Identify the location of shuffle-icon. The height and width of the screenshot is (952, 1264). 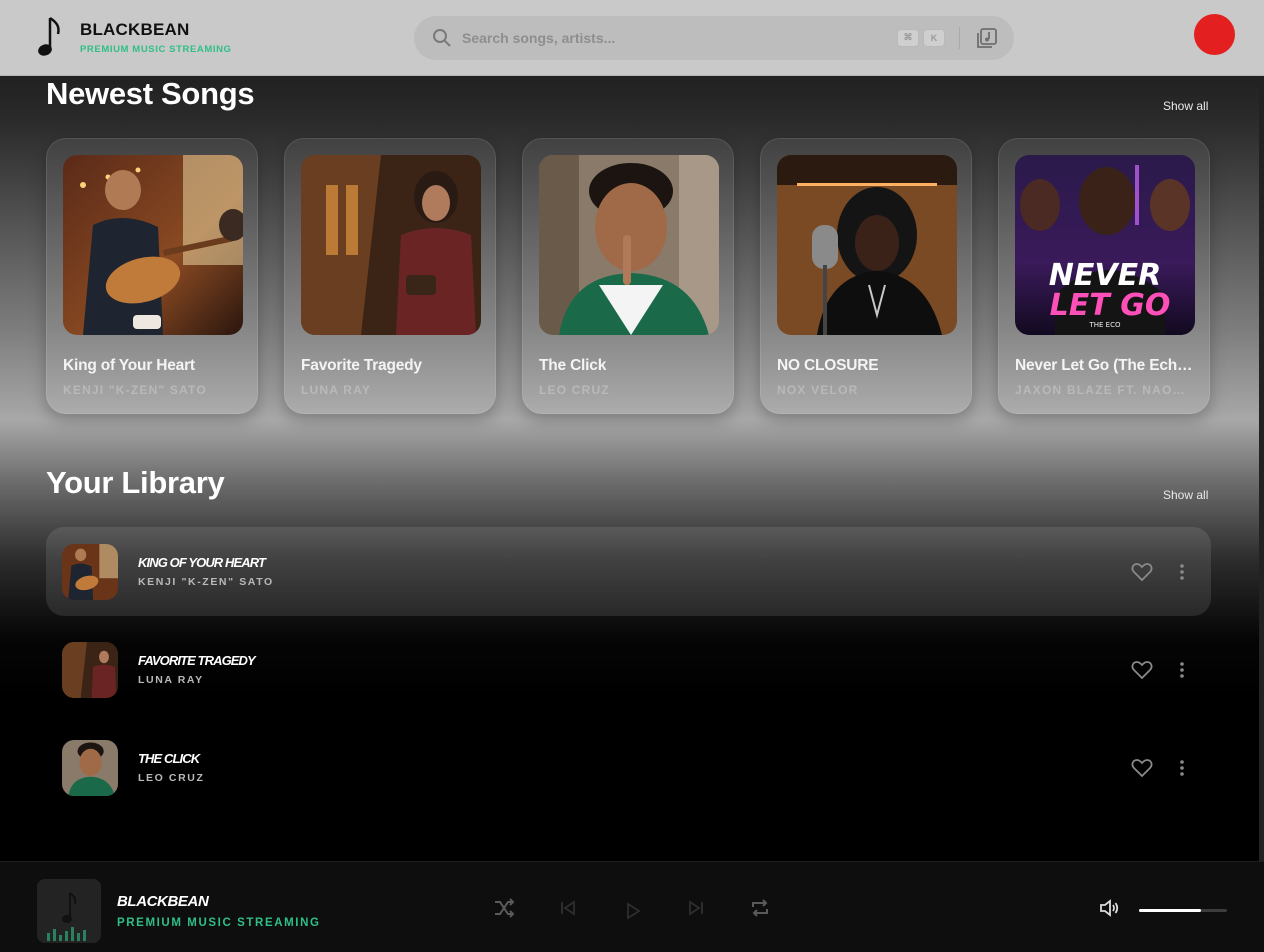
(504, 908).